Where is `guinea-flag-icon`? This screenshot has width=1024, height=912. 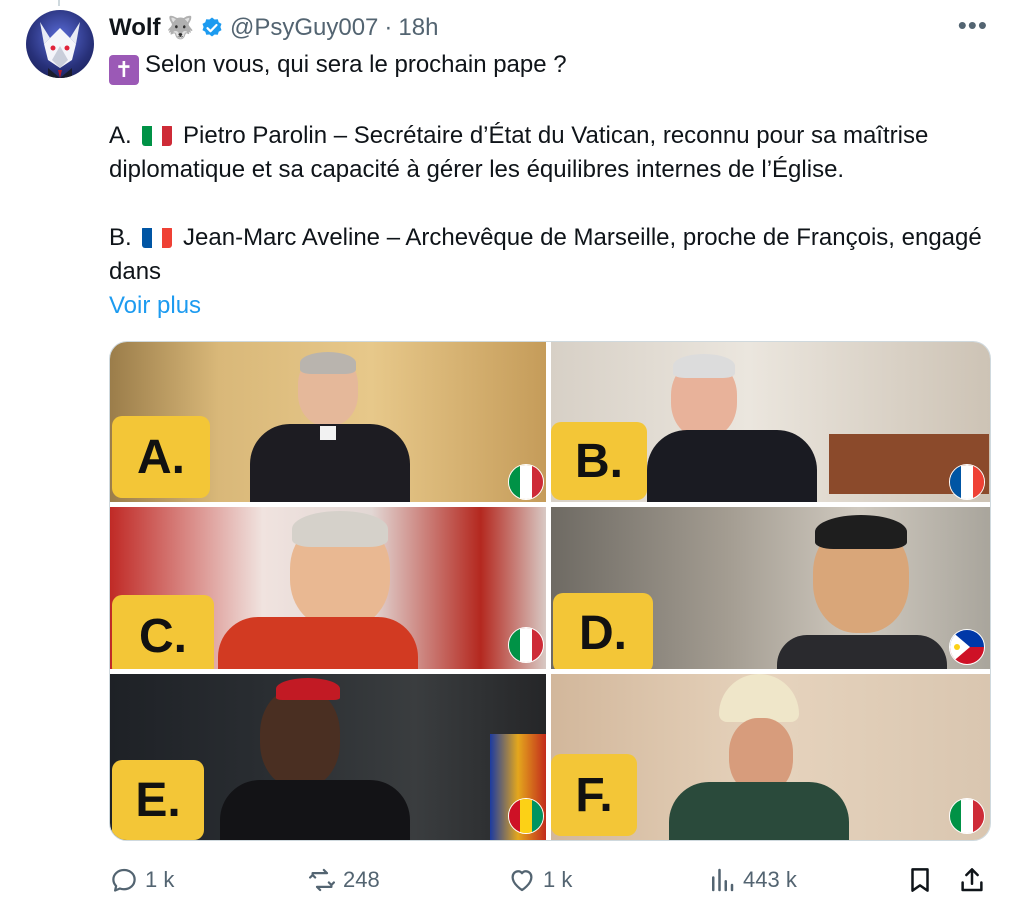
guinea-flag-icon is located at coordinates (526, 816).